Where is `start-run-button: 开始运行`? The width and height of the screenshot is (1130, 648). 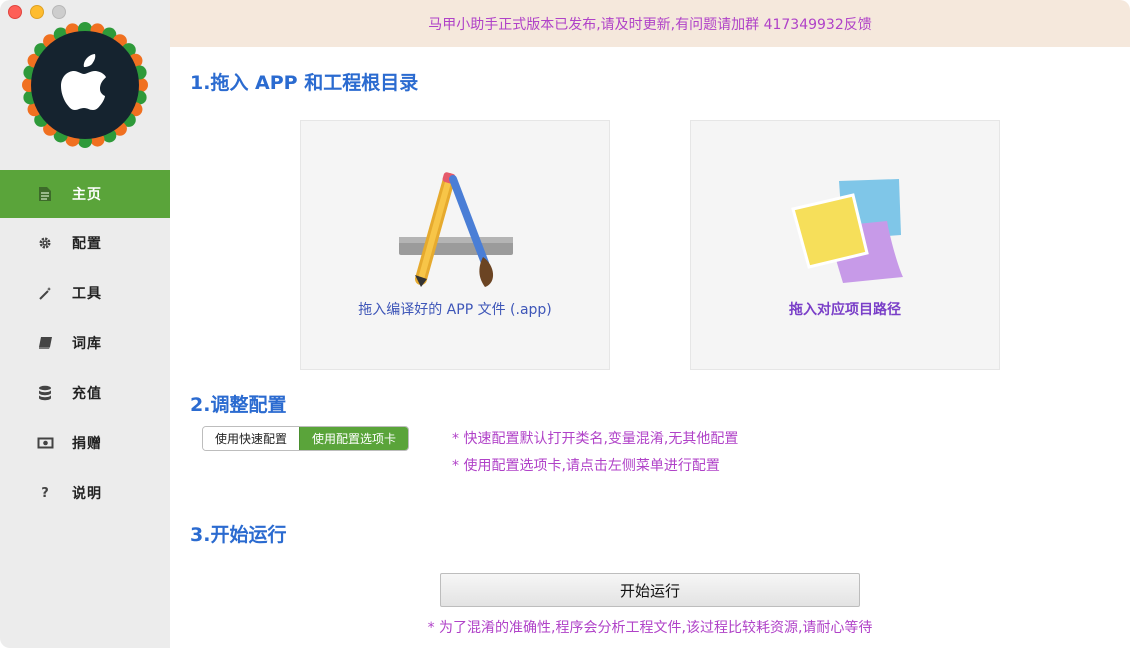 start-run-button: 开始运行 is located at coordinates (650, 590).